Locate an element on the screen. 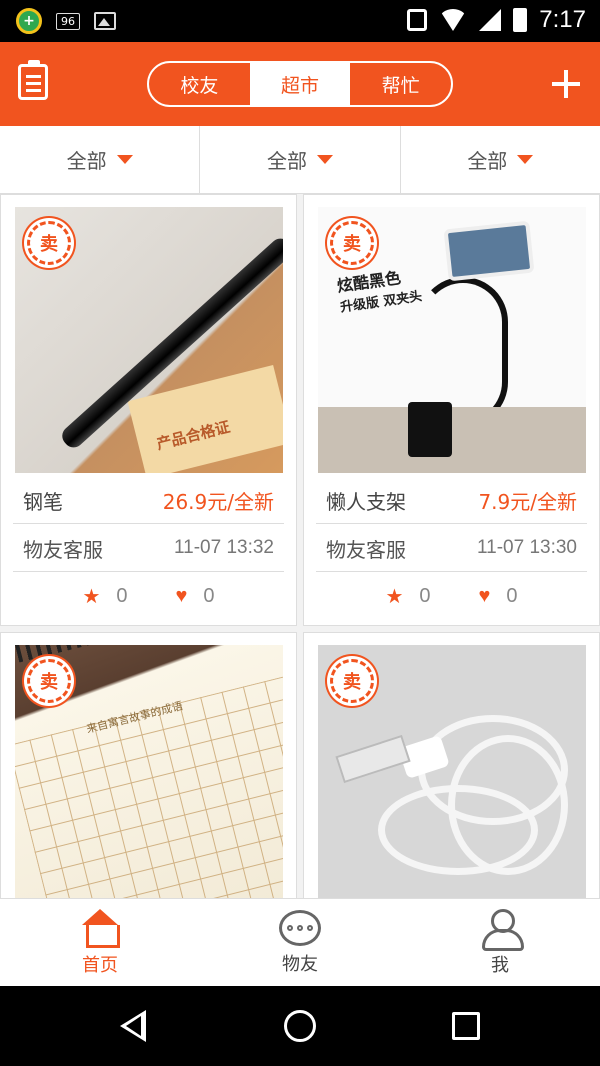  clock: 7:17 is located at coordinates (562, 19).